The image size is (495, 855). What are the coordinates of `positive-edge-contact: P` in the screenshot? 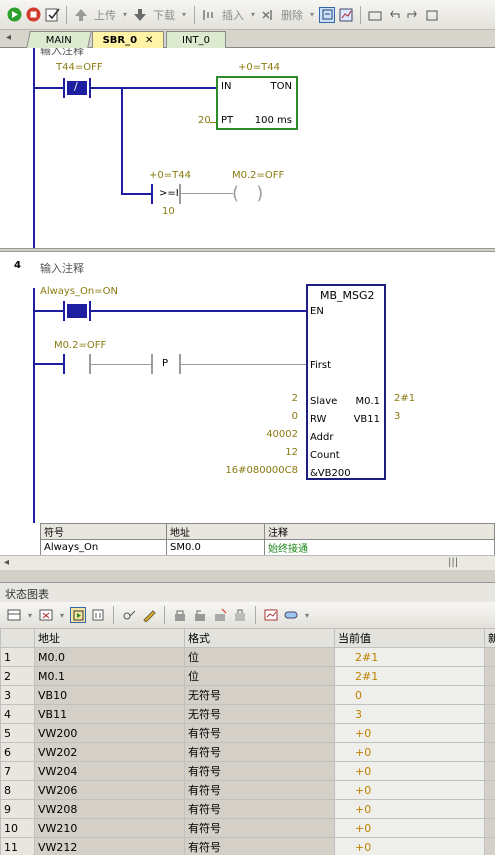 It's located at (166, 364).